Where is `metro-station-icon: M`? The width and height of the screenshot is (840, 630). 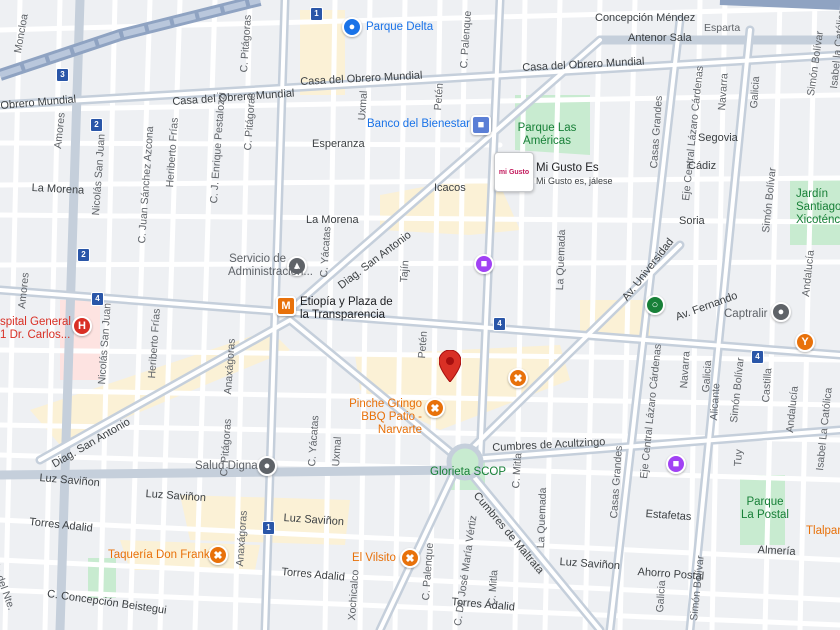
metro-station-icon: M is located at coordinates (286, 306).